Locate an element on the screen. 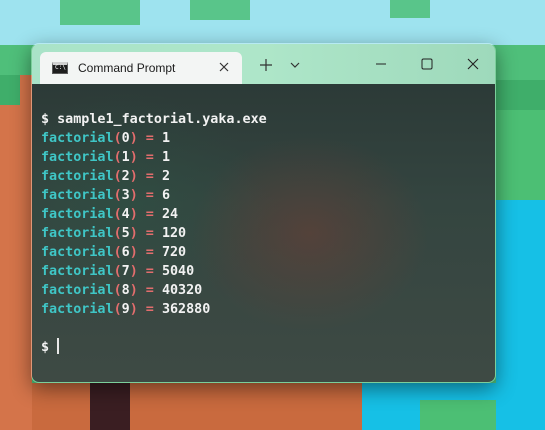 The width and height of the screenshot is (545, 430). text-cursor is located at coordinates (58, 346).